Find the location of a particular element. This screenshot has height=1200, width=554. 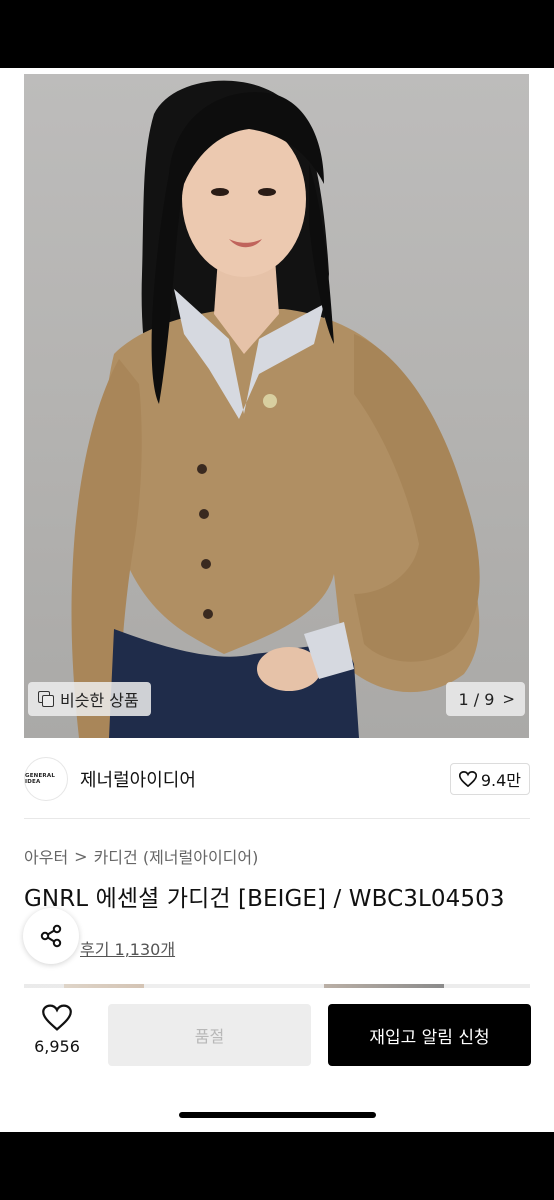

home-indicator is located at coordinates (277, 1115).